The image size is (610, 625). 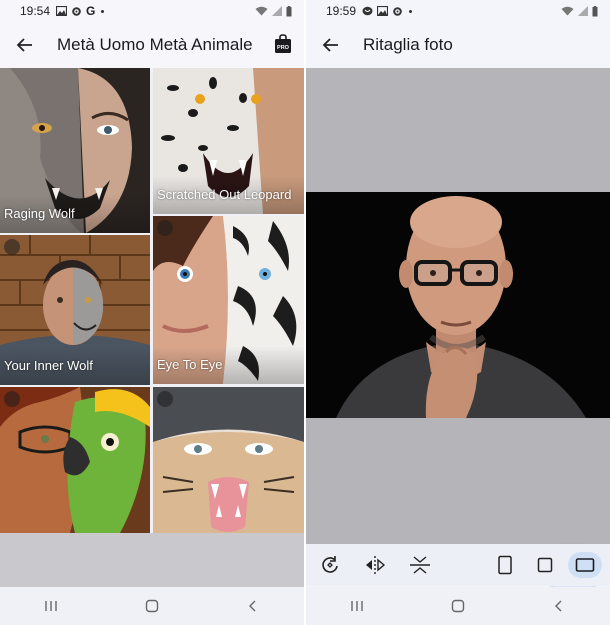 I want to click on flip-vertical-button, so click(x=420, y=565).